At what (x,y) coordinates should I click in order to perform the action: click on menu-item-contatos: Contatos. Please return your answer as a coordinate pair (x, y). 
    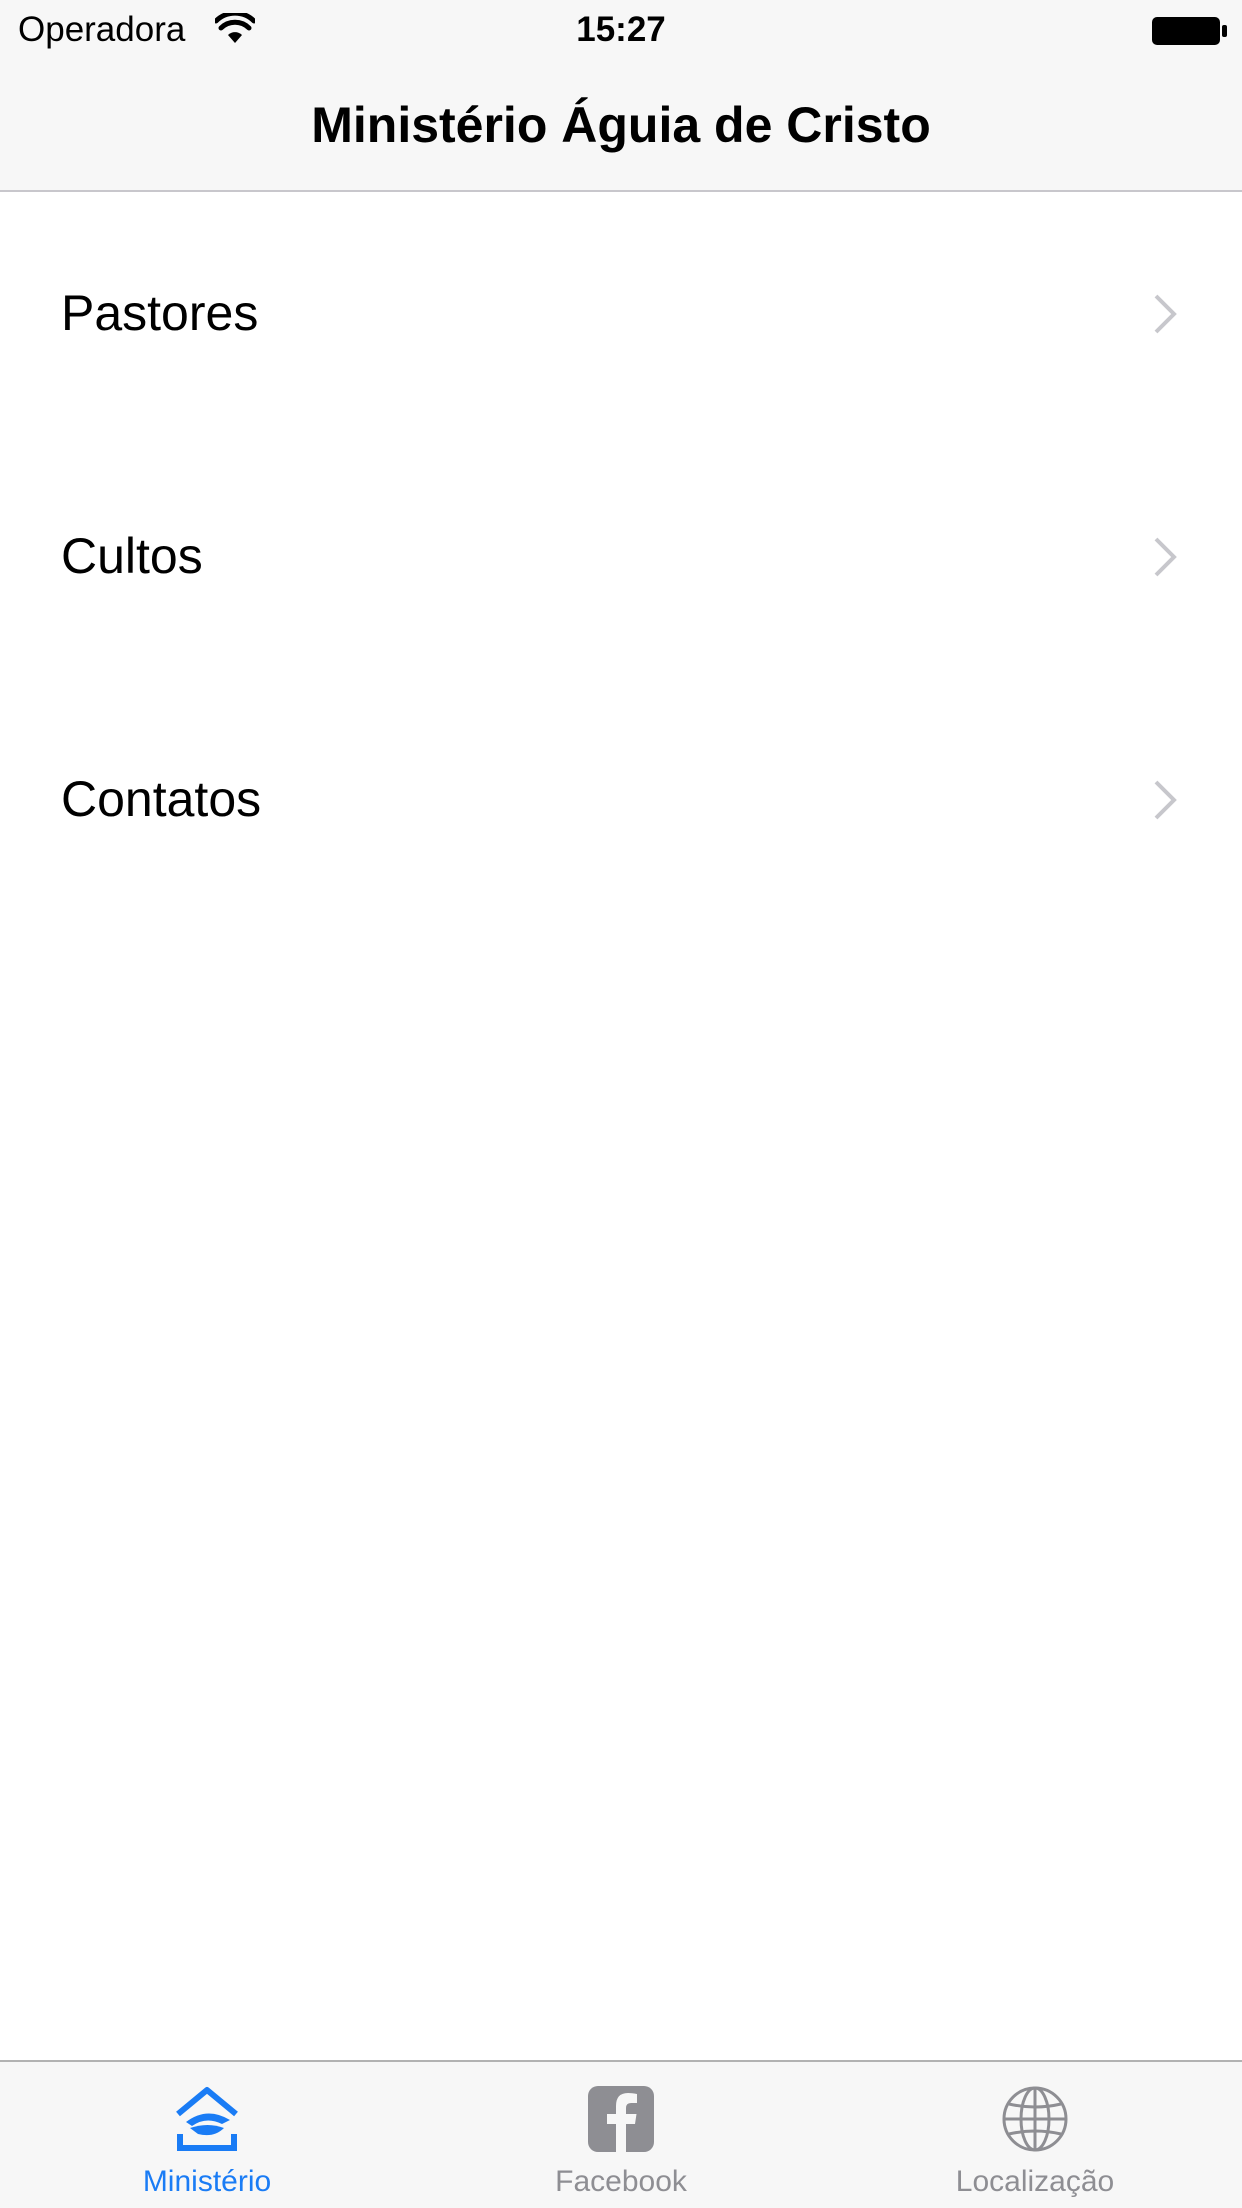
    Looking at the image, I should click on (621, 799).